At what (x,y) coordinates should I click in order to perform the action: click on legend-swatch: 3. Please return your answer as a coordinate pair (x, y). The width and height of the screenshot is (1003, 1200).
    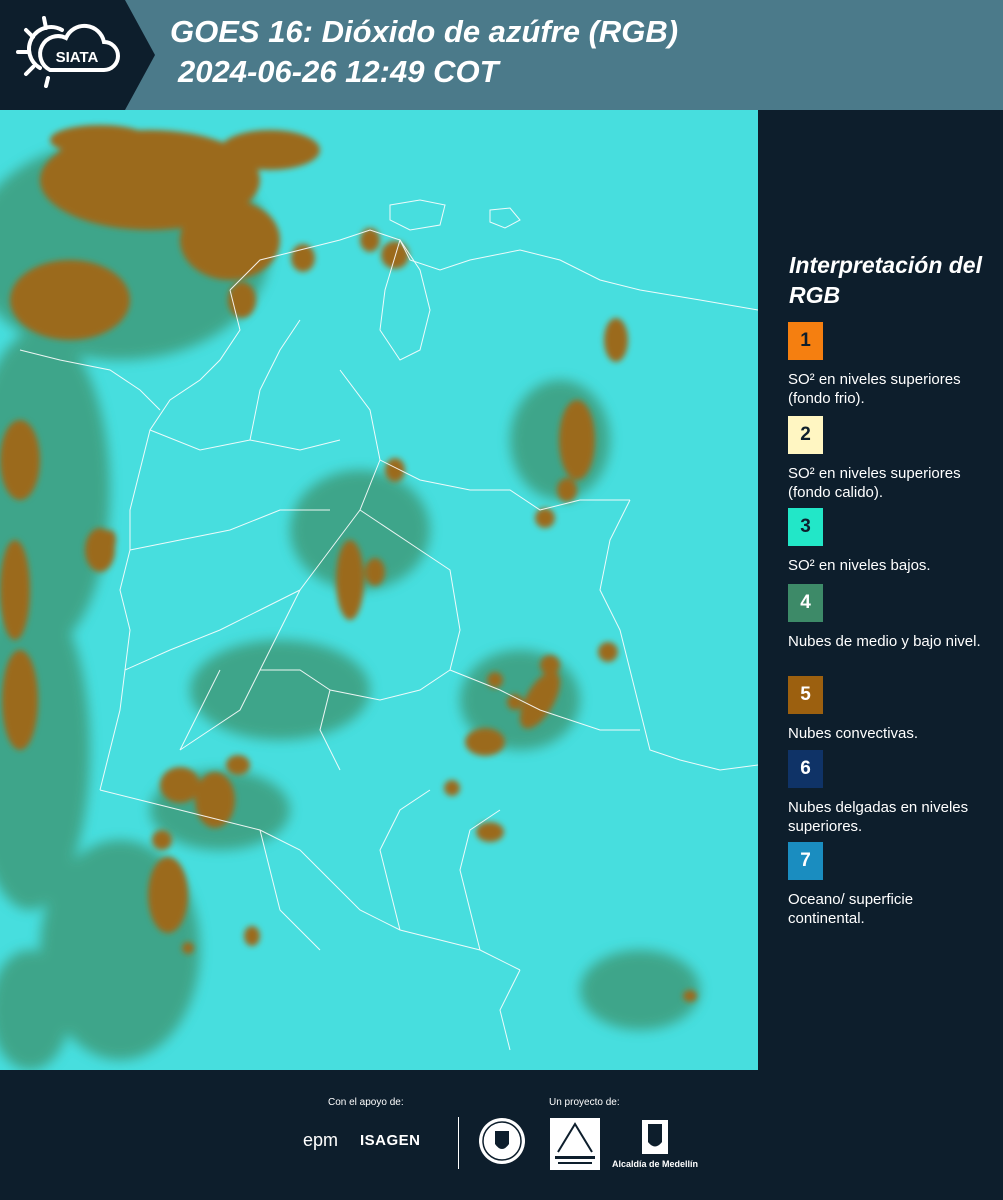
    Looking at the image, I should click on (805, 527).